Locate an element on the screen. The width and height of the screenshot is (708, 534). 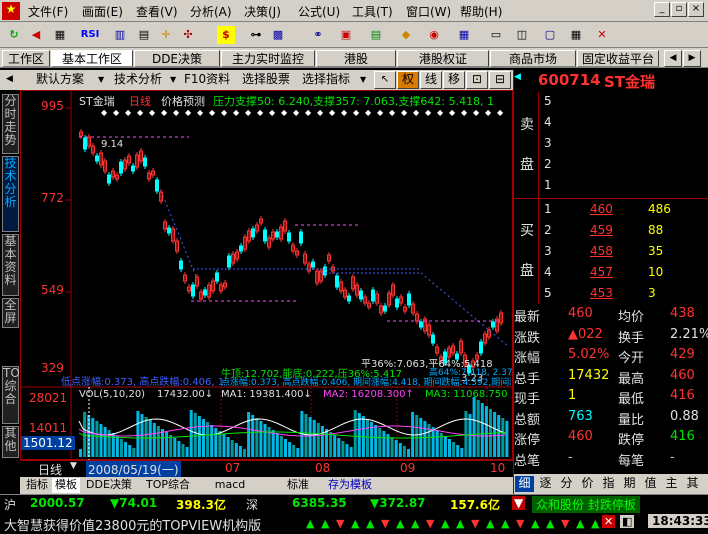
quote-tab-1: 逐 is located at coordinates (545, 484).